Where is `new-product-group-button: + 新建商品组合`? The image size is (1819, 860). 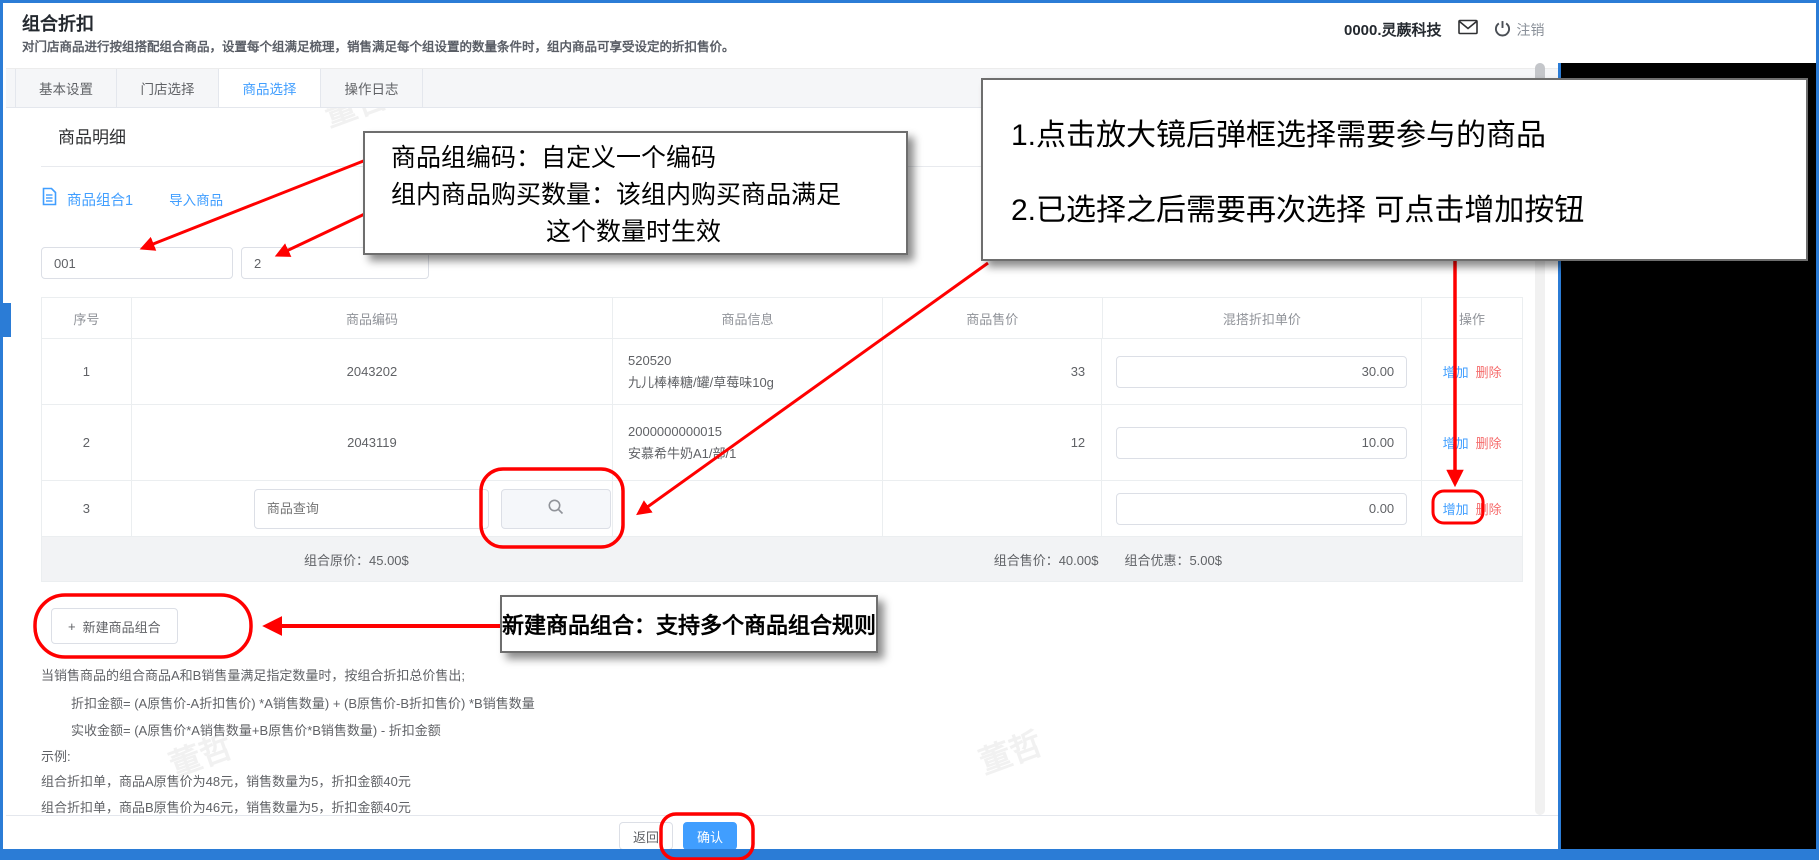
new-product-group-button: + 新建商品组合 is located at coordinates (114, 626).